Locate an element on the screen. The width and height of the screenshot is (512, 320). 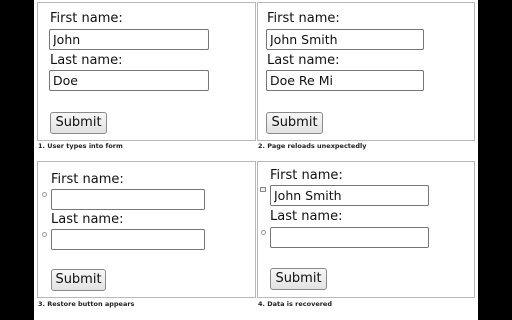
step-caption: 2. Page reloads unexpectedly is located at coordinates (312, 146).